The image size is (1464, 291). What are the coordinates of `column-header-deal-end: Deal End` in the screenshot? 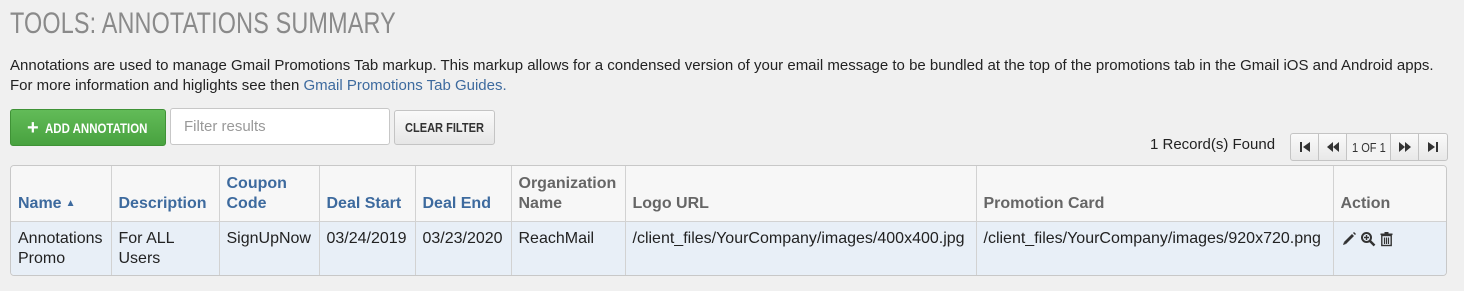 It's located at (463, 194).